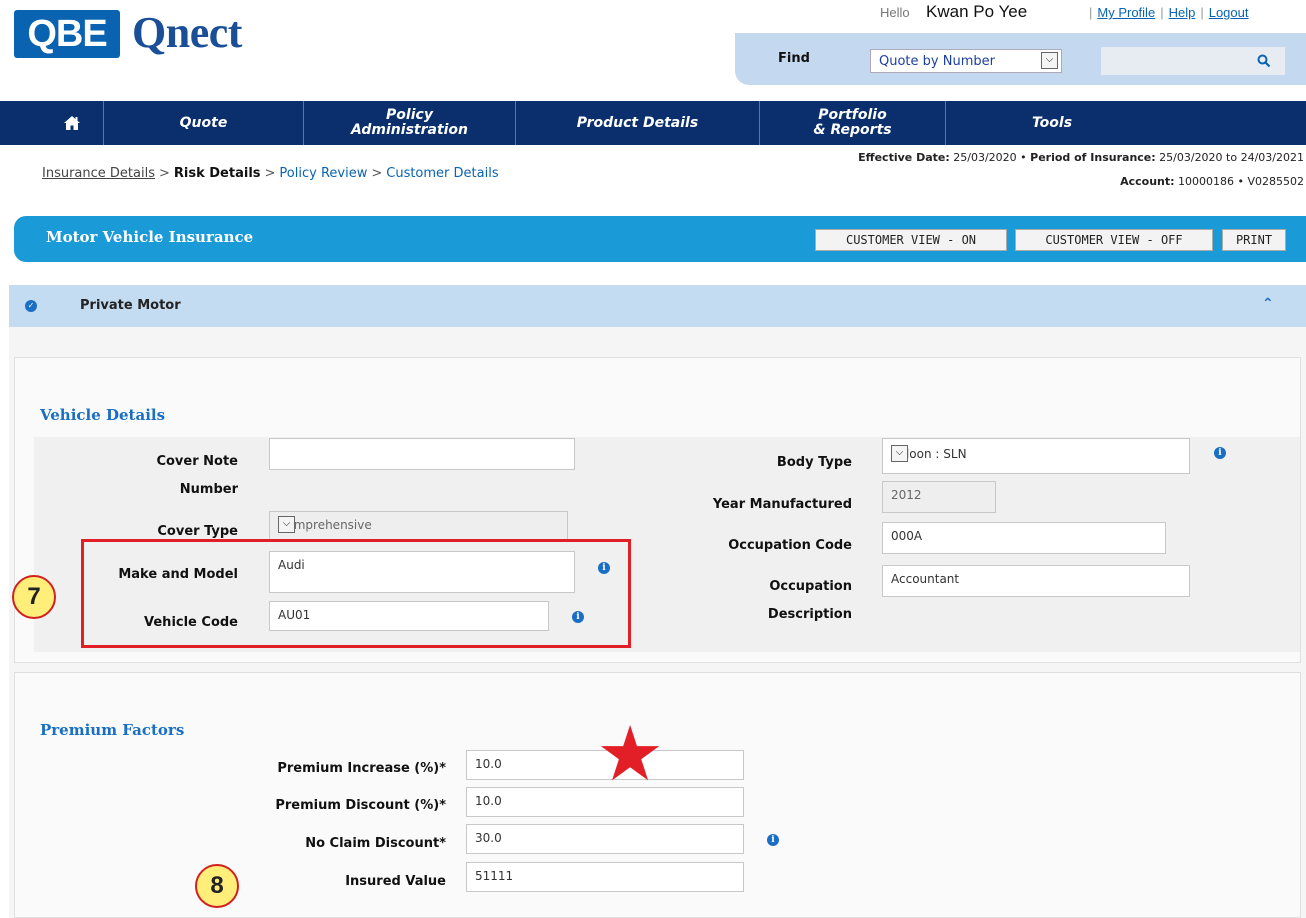 Image resolution: width=1306 pixels, height=918 pixels. What do you see at coordinates (217, 886) in the screenshot?
I see `step-8-marker: 8` at bounding box center [217, 886].